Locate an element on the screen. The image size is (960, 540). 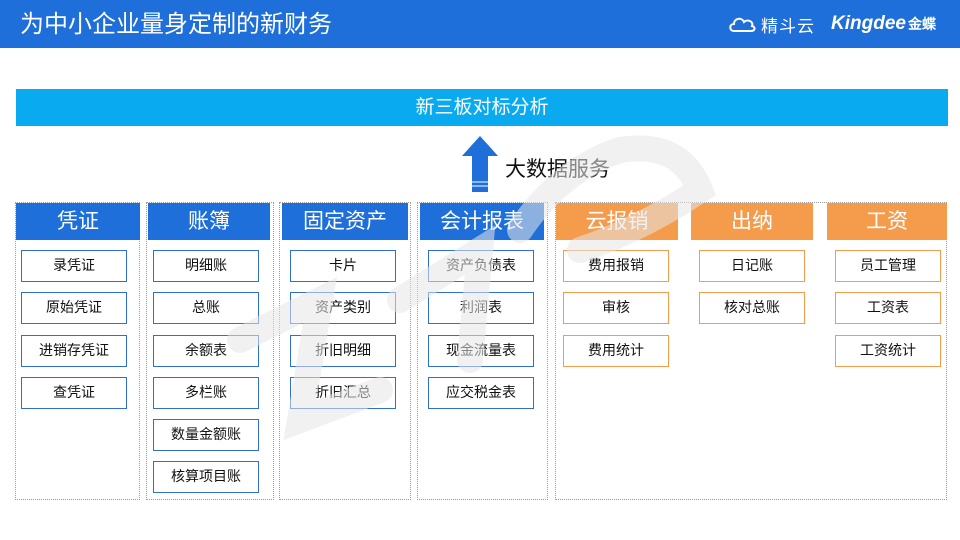
banner-bar: 新三板对标分析 is located at coordinates (482, 107).